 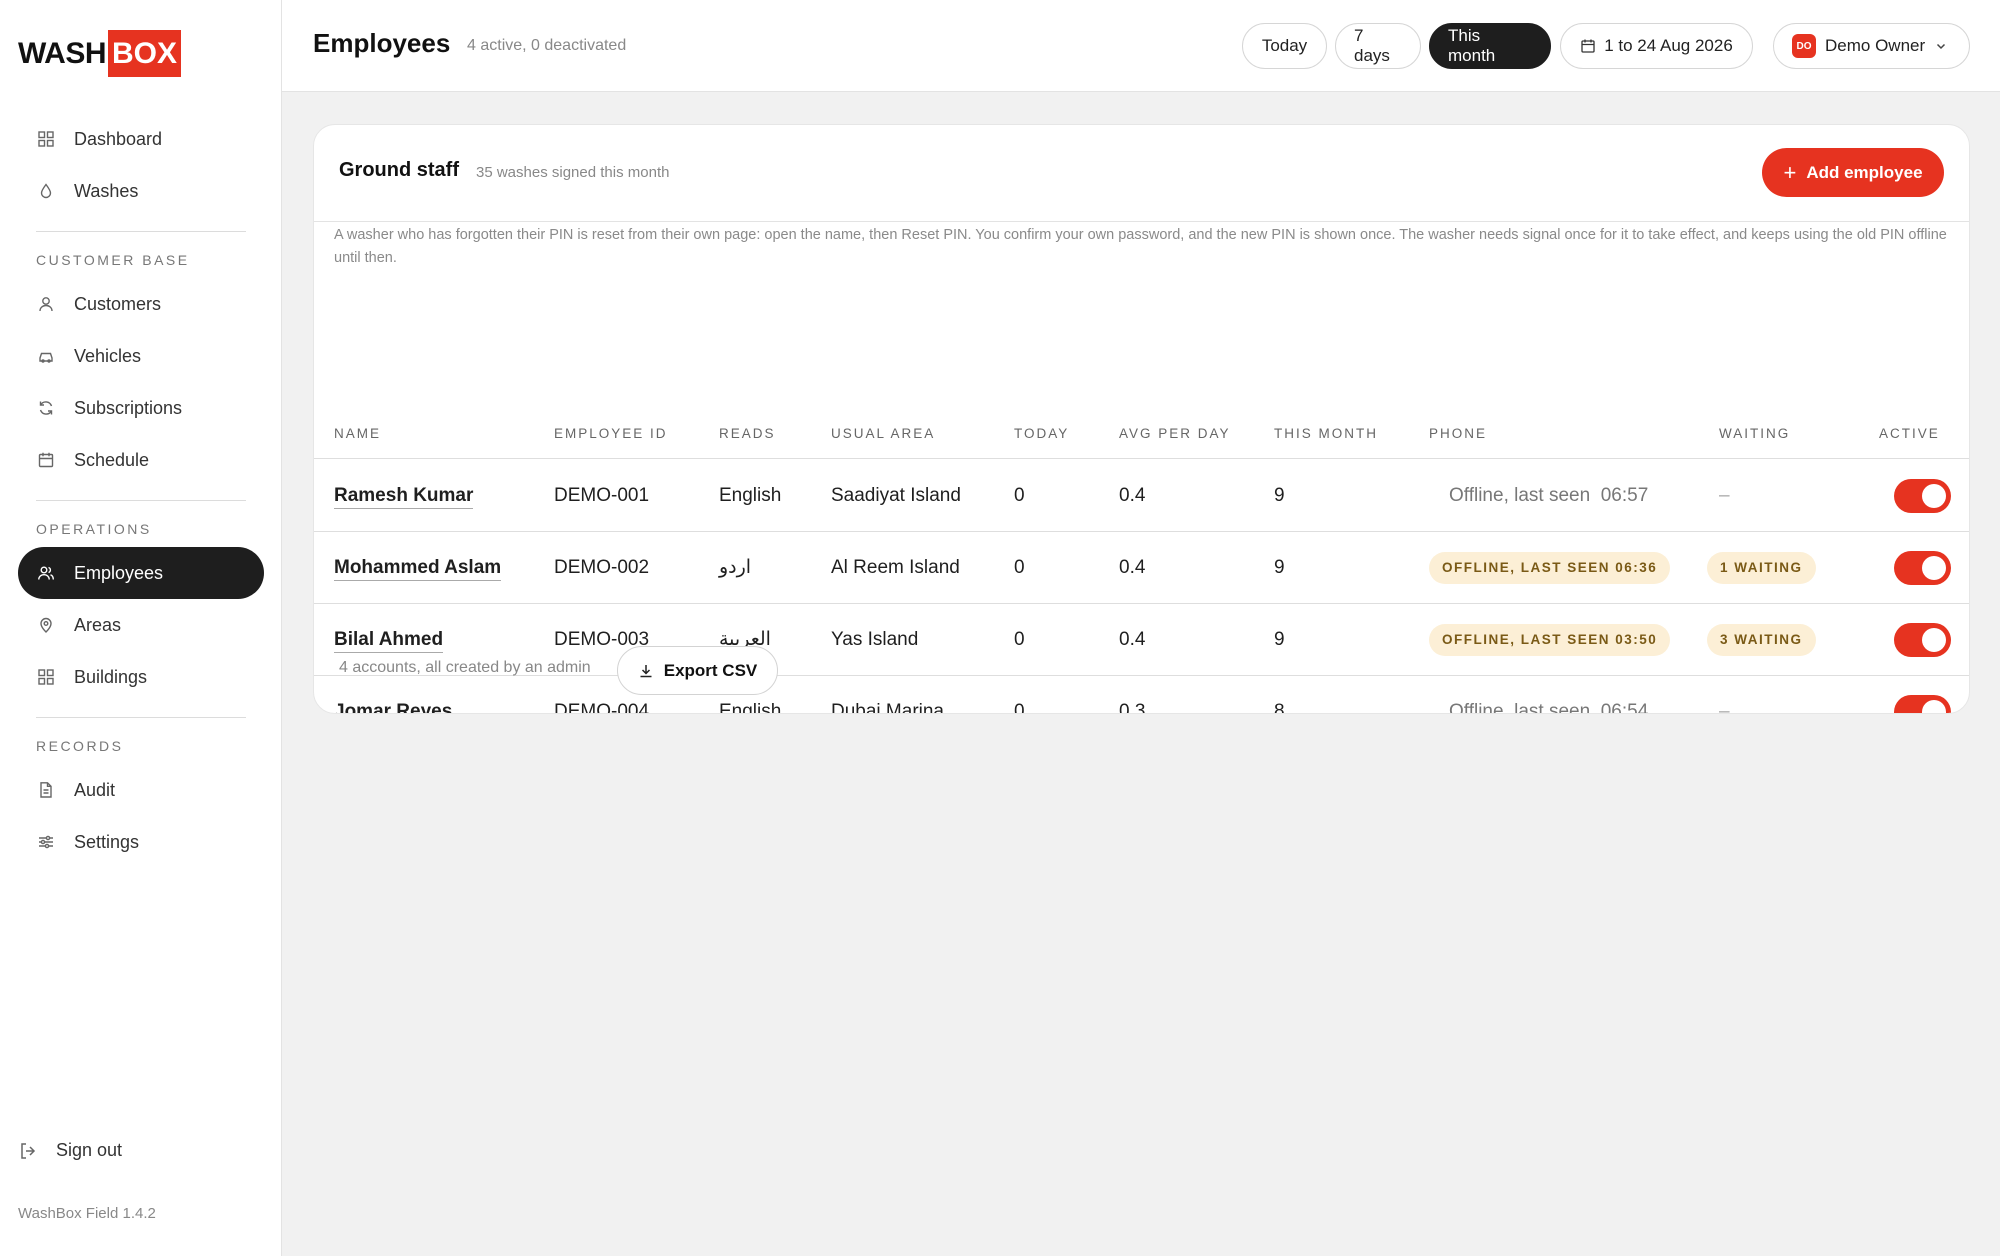 What do you see at coordinates (389, 641) in the screenshot?
I see `employee-name-link: Bilal Ahmed` at bounding box center [389, 641].